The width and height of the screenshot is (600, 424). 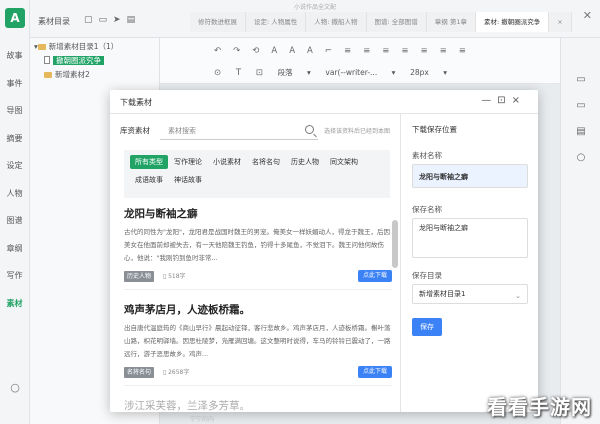 I want to click on size-select: 28px ▾, so click(x=428, y=73).